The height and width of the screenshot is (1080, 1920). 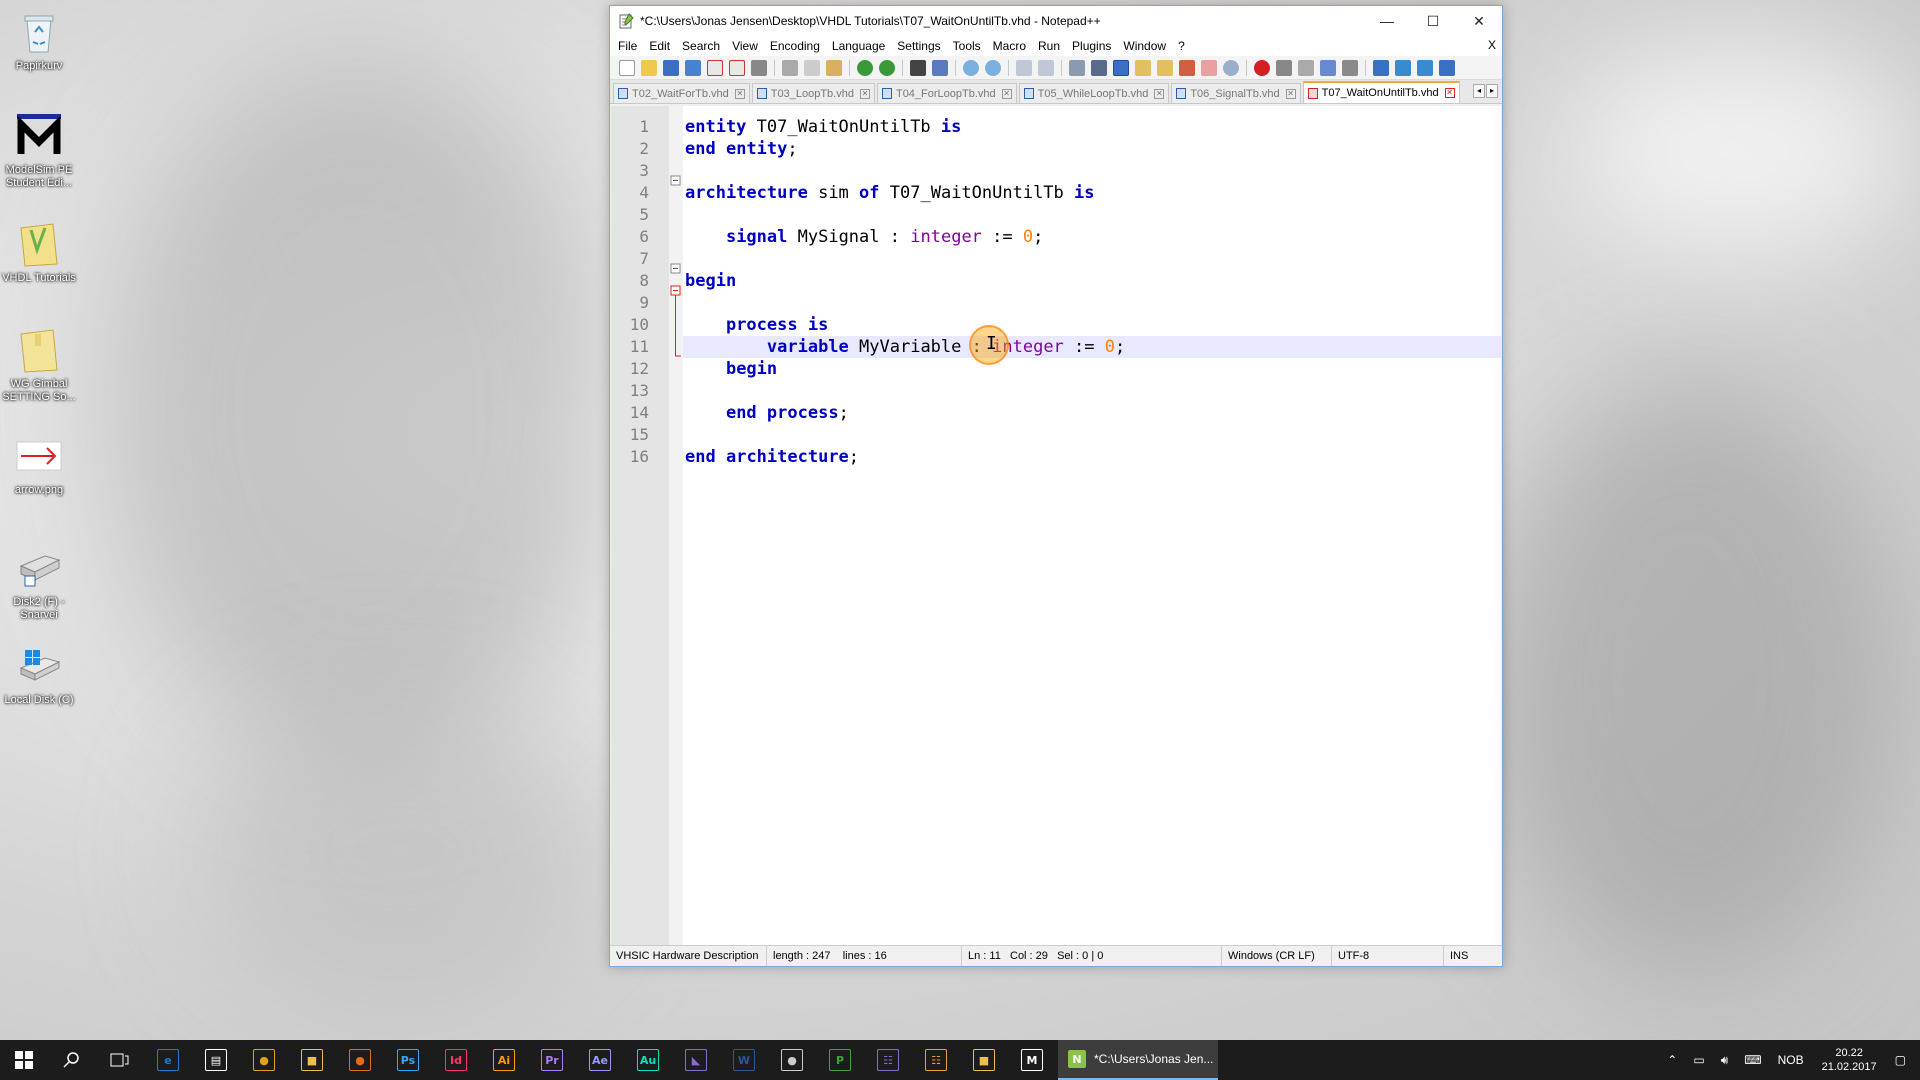 What do you see at coordinates (39, 252) in the screenshot?
I see `desktop-icon-vhdl-tutorials: VHDL Tutorials` at bounding box center [39, 252].